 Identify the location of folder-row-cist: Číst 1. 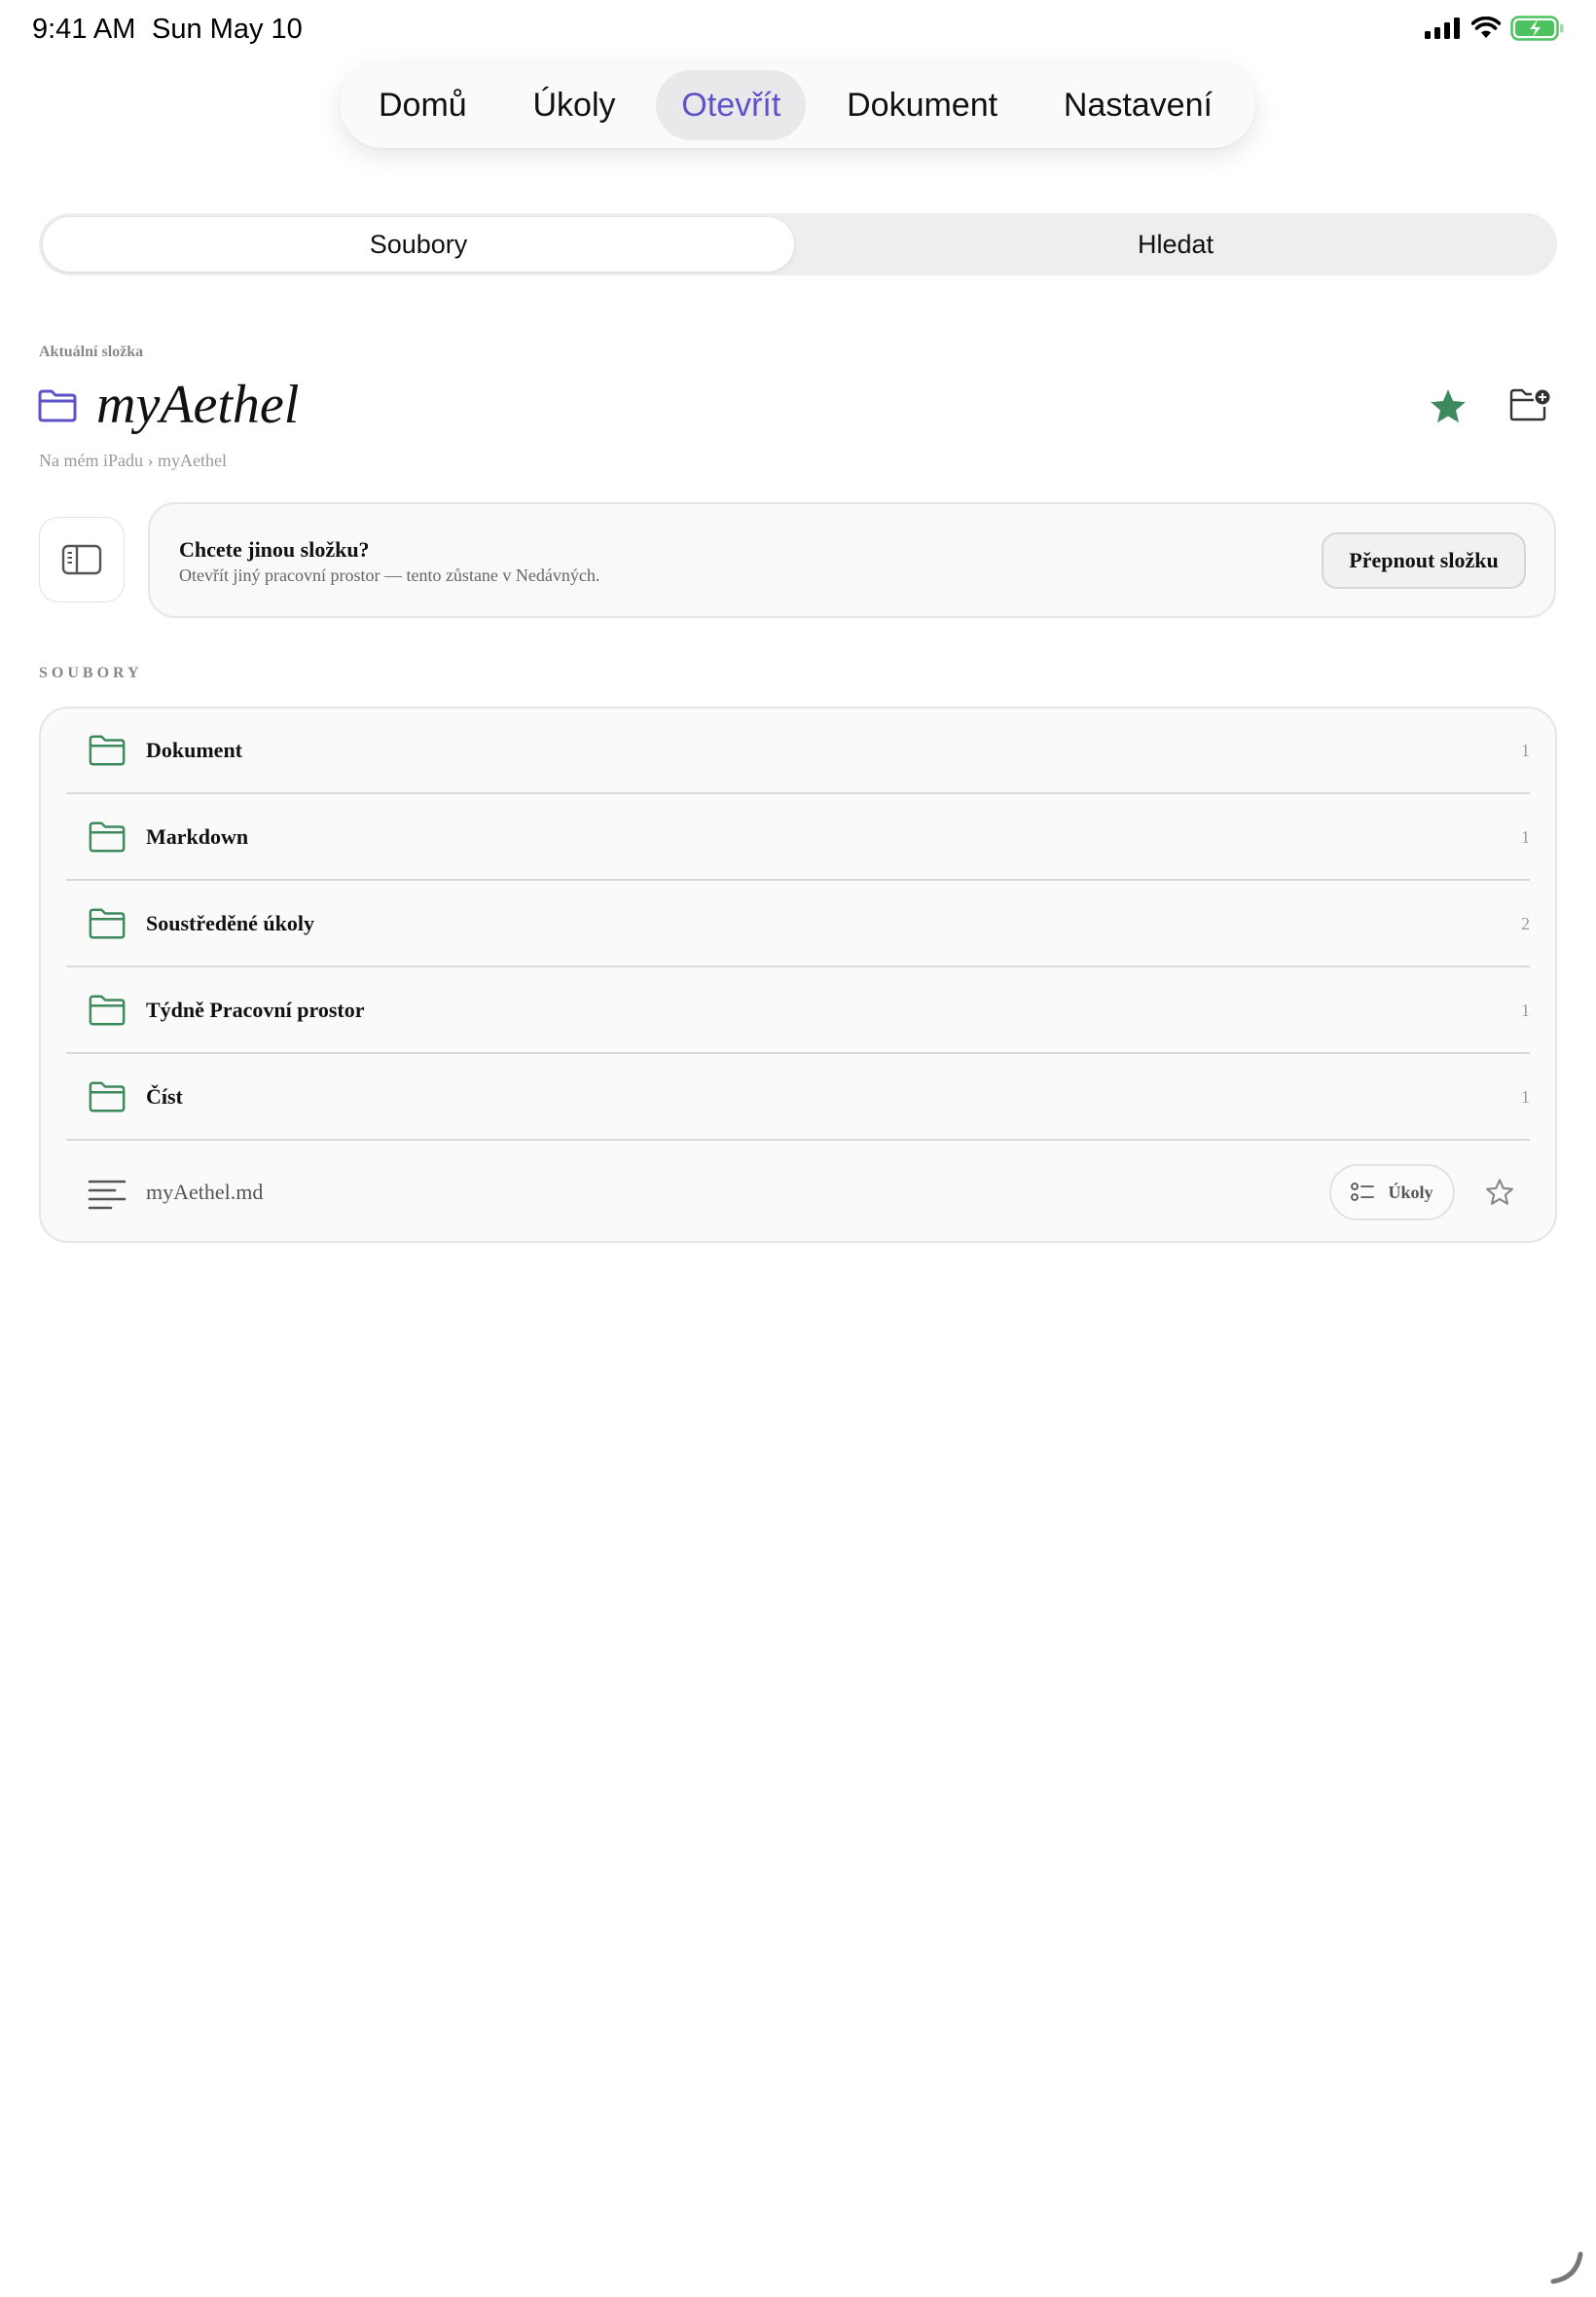
(798, 1098).